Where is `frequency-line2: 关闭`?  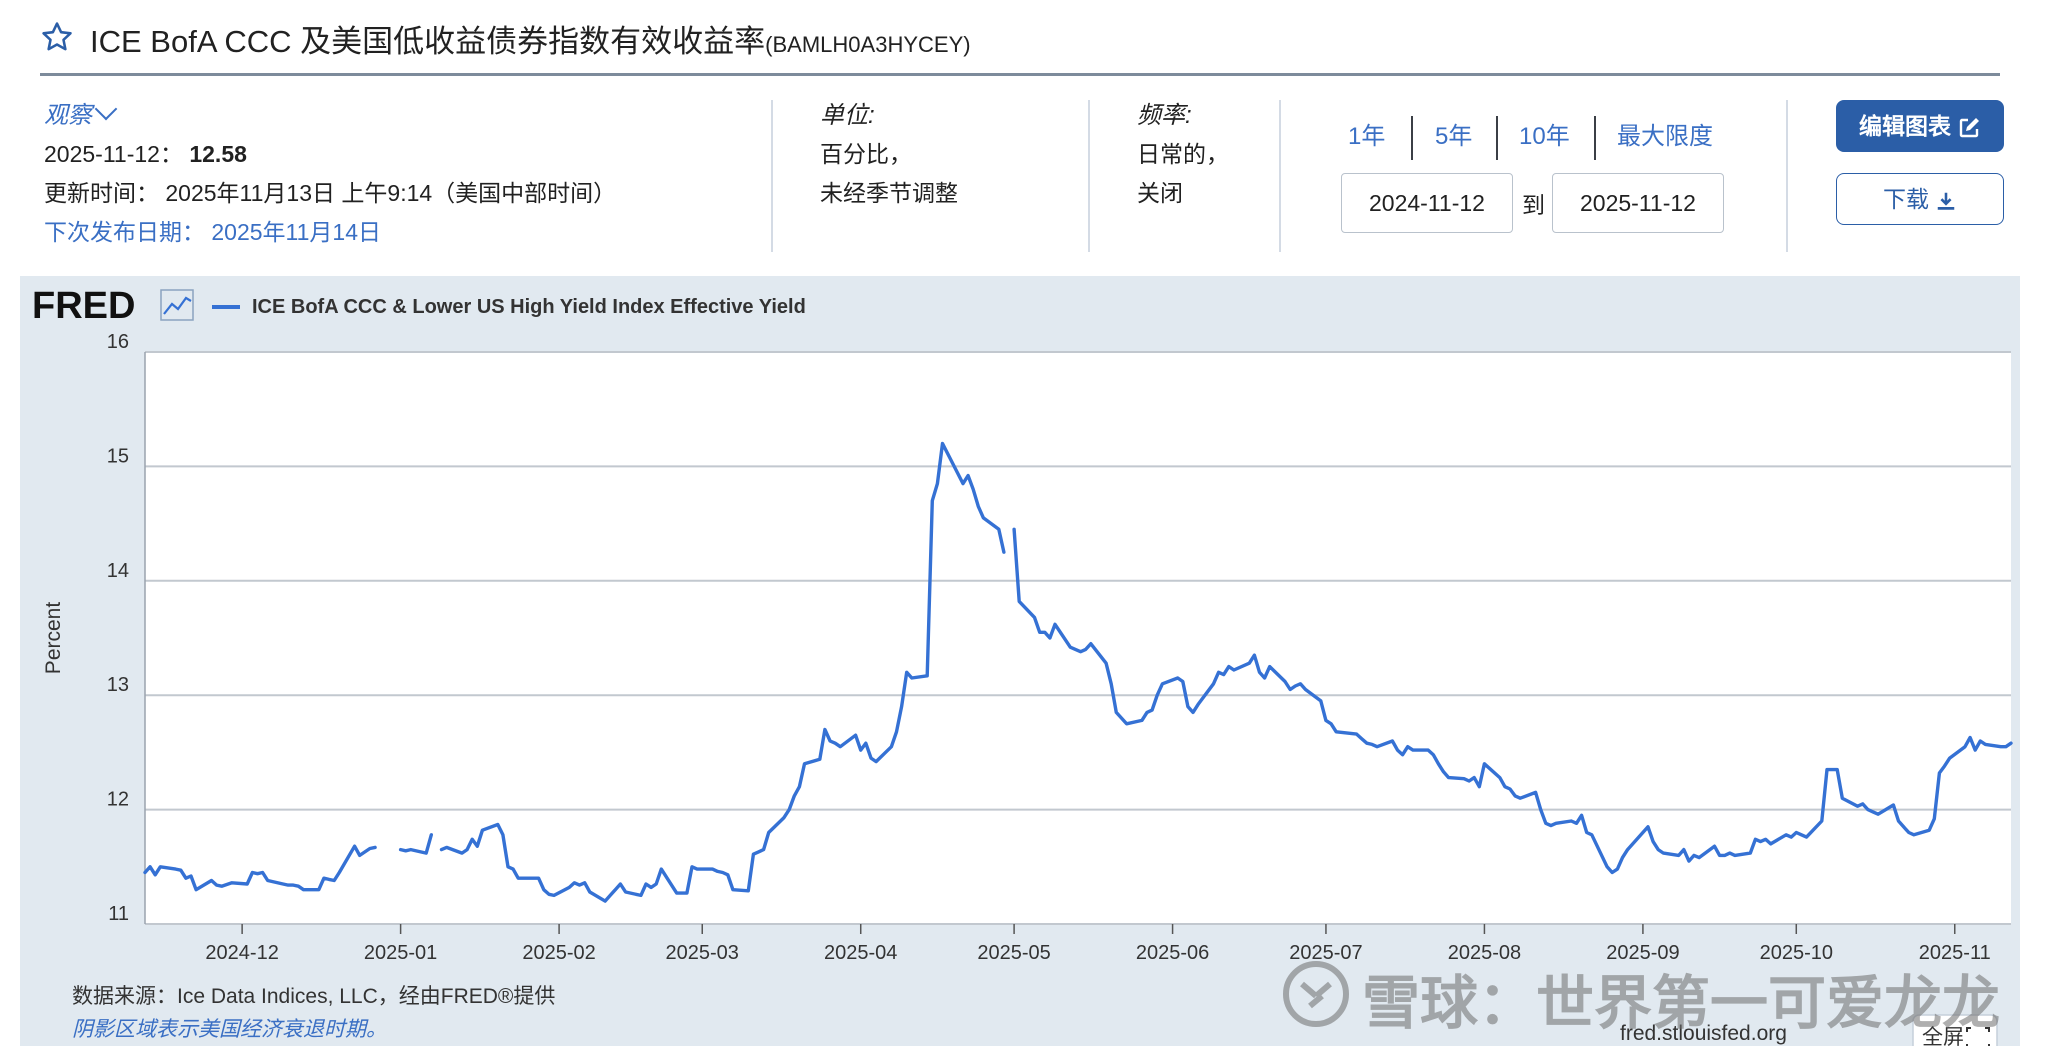 frequency-line2: 关闭 is located at coordinates (1160, 193).